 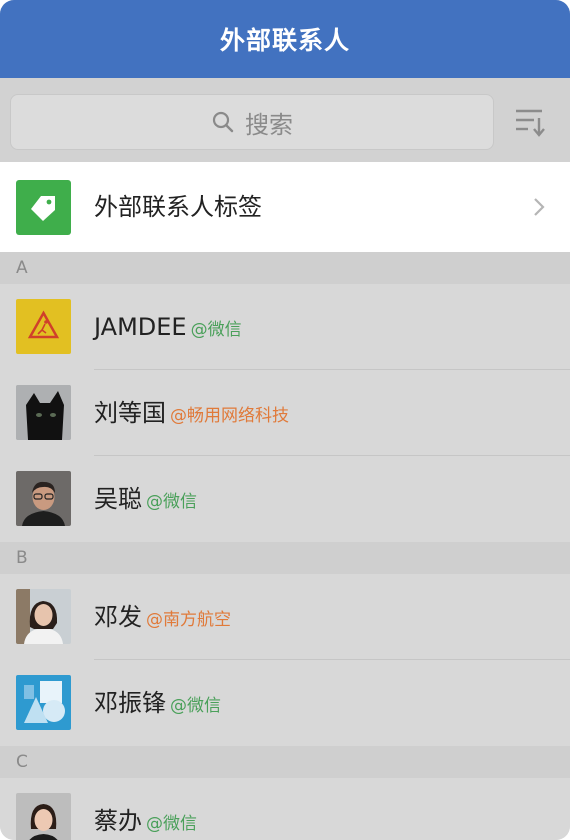 I want to click on search-input: 搜索, so click(x=252, y=122).